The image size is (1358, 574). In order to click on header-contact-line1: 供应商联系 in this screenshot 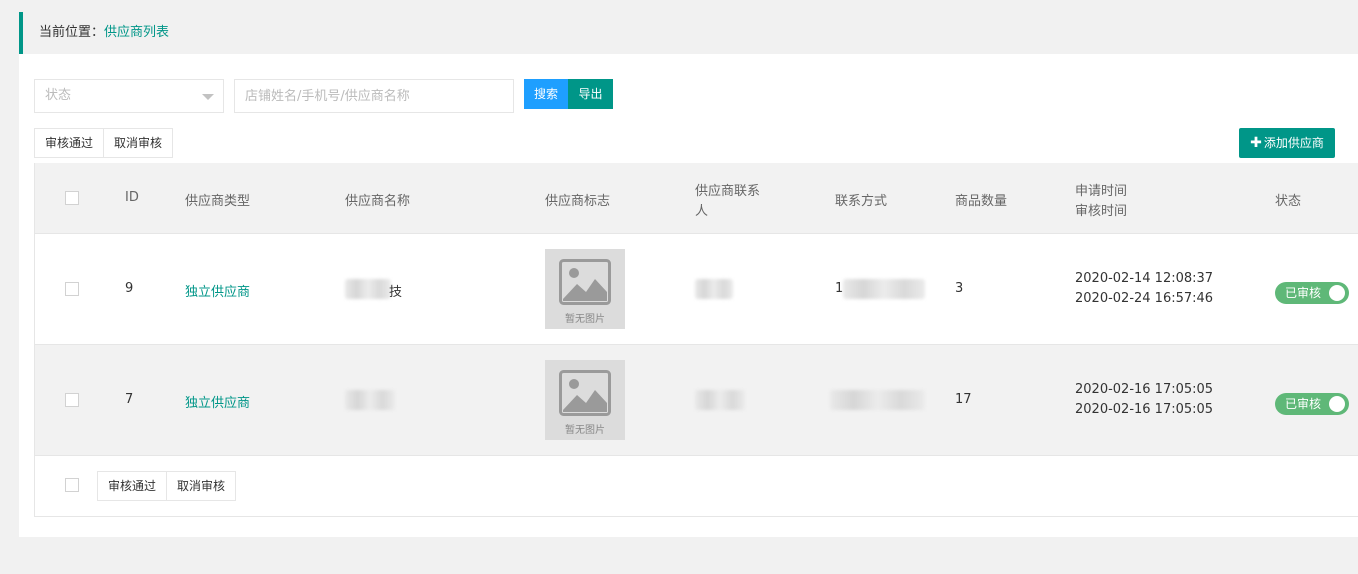, I will do `click(728, 191)`.